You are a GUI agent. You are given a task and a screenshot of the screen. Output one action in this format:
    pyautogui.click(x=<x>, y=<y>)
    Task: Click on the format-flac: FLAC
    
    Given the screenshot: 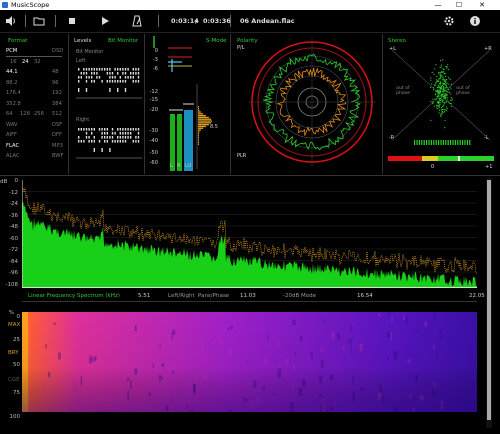 What is the action you would take?
    pyautogui.click(x=13, y=145)
    